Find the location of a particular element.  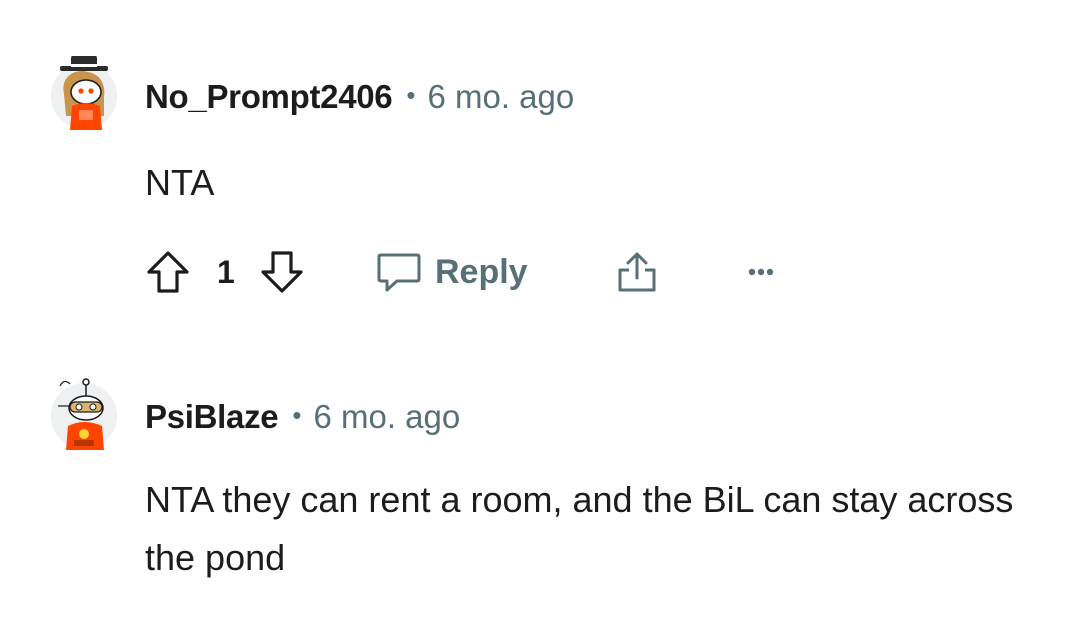

more-options-button is located at coordinates (761, 272).